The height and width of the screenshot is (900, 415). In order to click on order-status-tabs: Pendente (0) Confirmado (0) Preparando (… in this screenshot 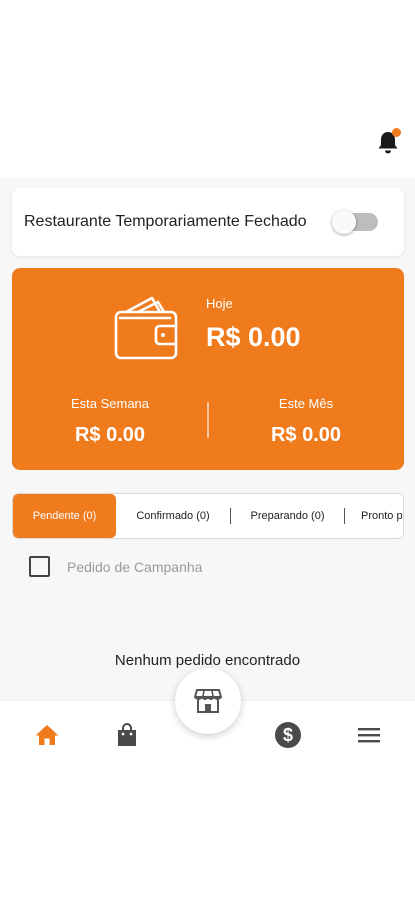, I will do `click(208, 516)`.